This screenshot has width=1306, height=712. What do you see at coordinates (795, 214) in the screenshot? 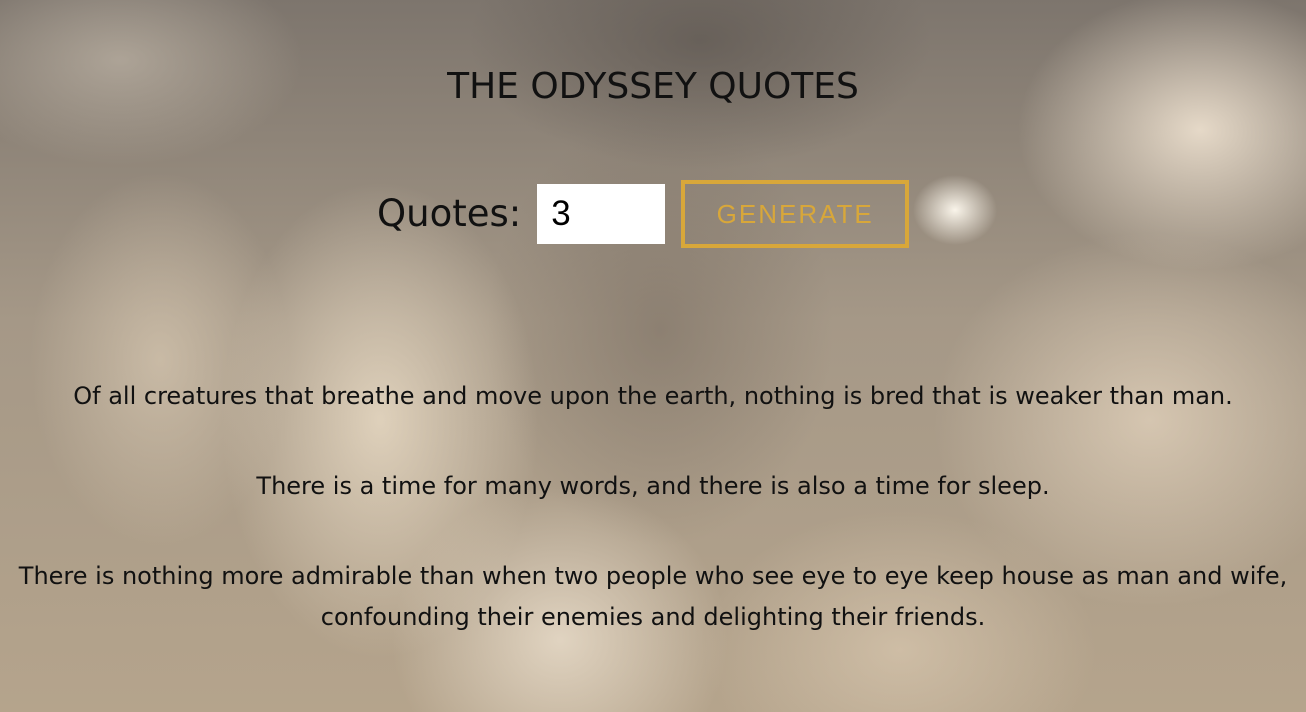
I see `generate-button: GENERATE` at bounding box center [795, 214].